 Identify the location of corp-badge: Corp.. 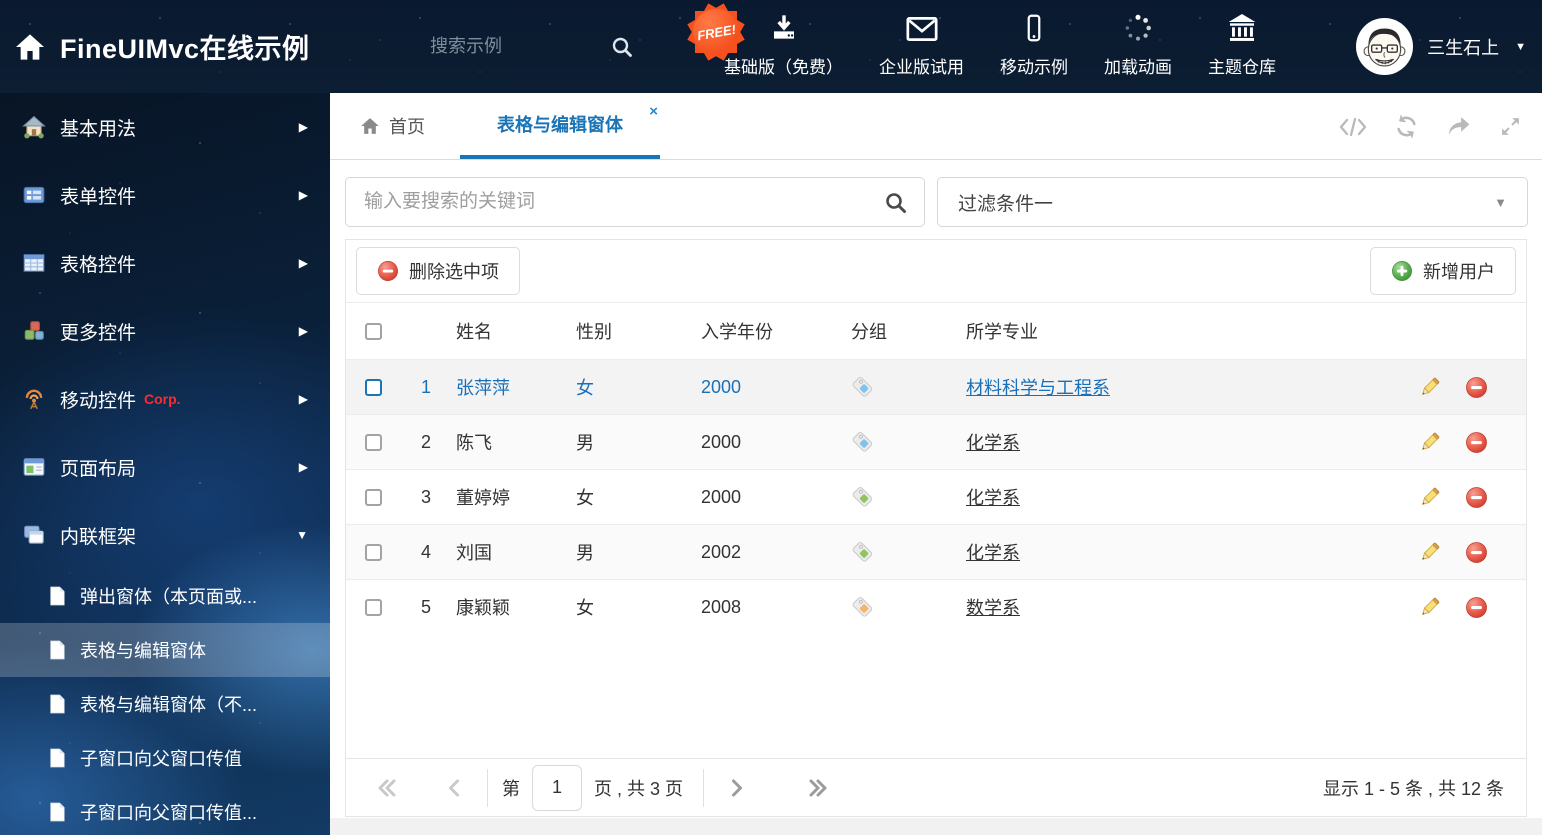
(162, 399).